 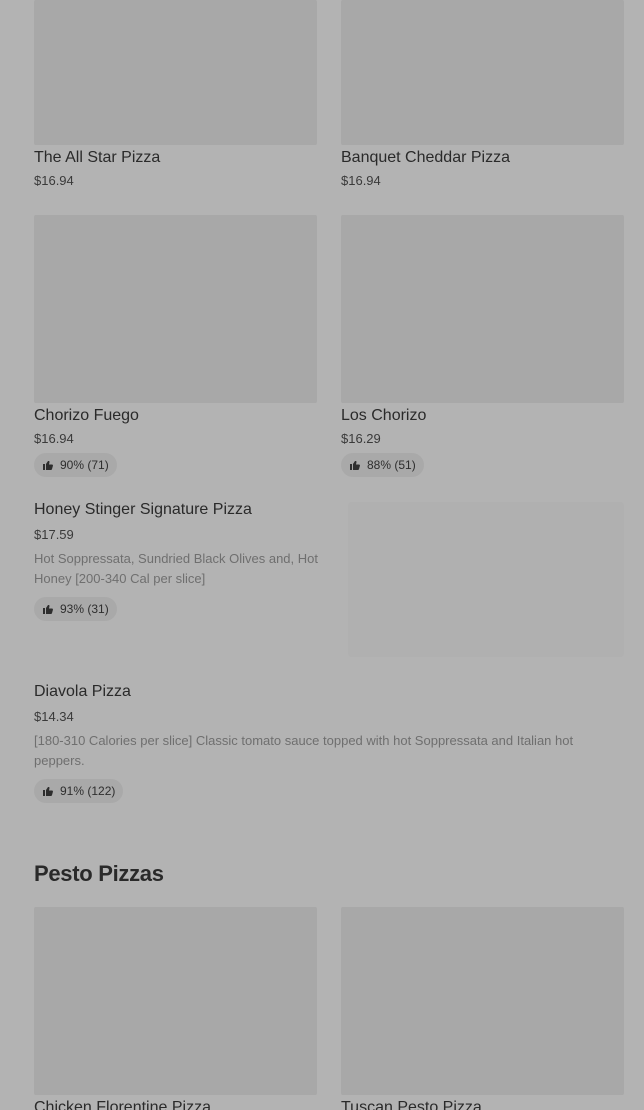 What do you see at coordinates (391, 465) in the screenshot?
I see `rating-text: 88% (51)` at bounding box center [391, 465].